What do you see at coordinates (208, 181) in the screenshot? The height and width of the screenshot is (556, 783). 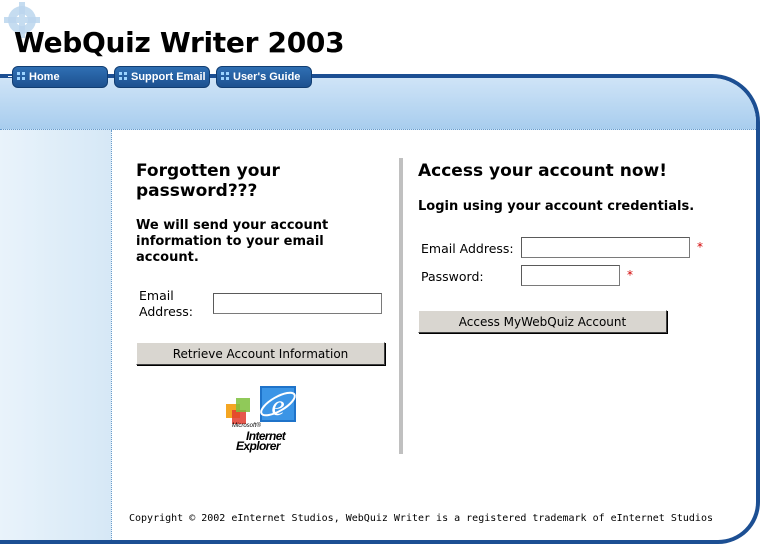 I see `forgot-heading: Forgotten your password???` at bounding box center [208, 181].